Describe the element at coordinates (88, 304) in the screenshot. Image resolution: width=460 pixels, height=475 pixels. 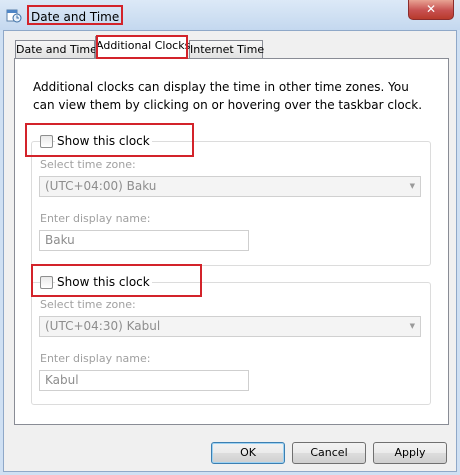
I see `timezone-2-label: Select time zone:` at that location.